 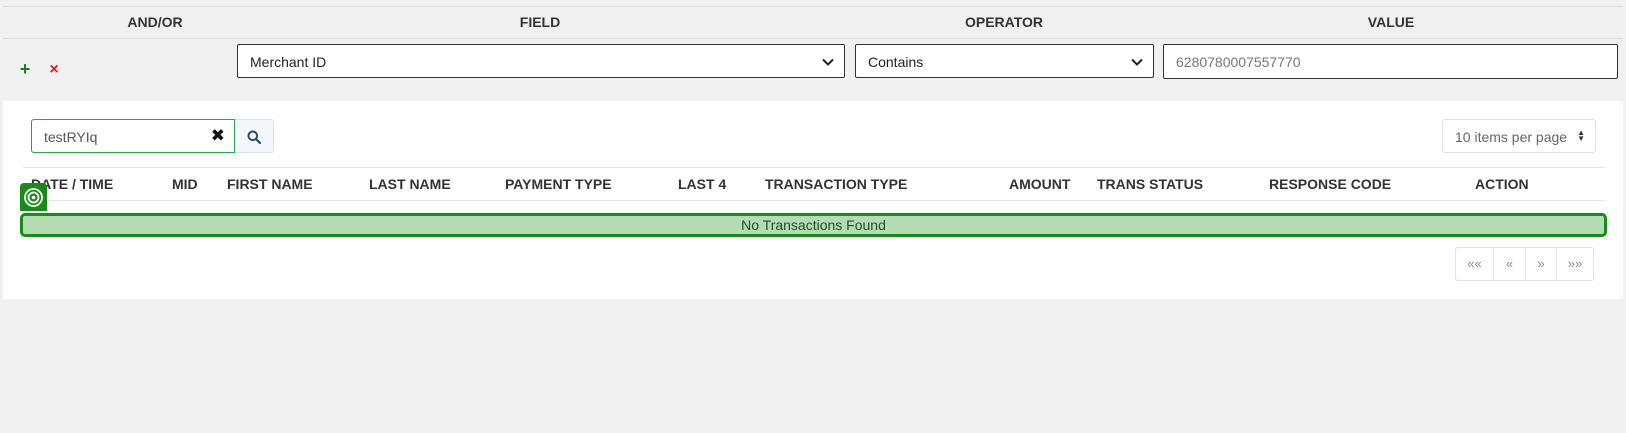 What do you see at coordinates (288, 62) in the screenshot?
I see `field-select-value: Merchant ID` at bounding box center [288, 62].